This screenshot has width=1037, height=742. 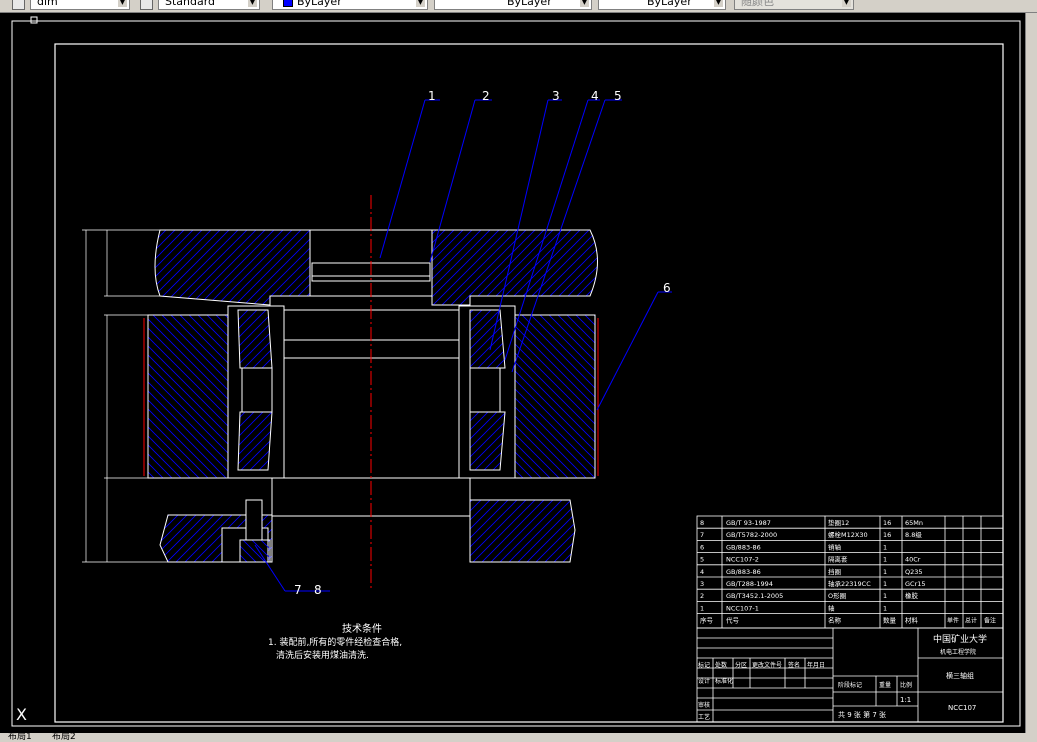 I want to click on plot-style-dropdown: 随颜色 ▼, so click(x=794, y=5).